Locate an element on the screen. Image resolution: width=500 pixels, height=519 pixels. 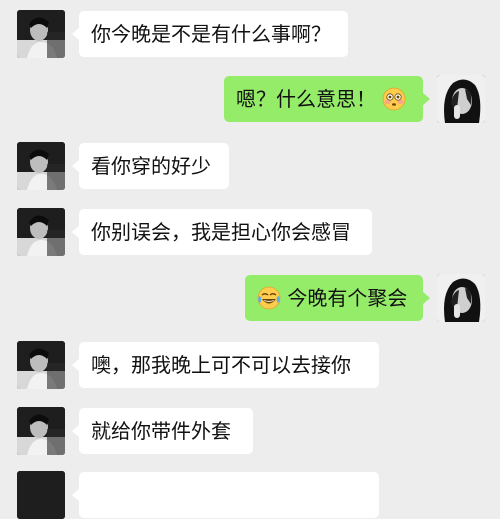
message-row-outgoing: 嗯？什么意思！ is located at coordinates (250, 99).